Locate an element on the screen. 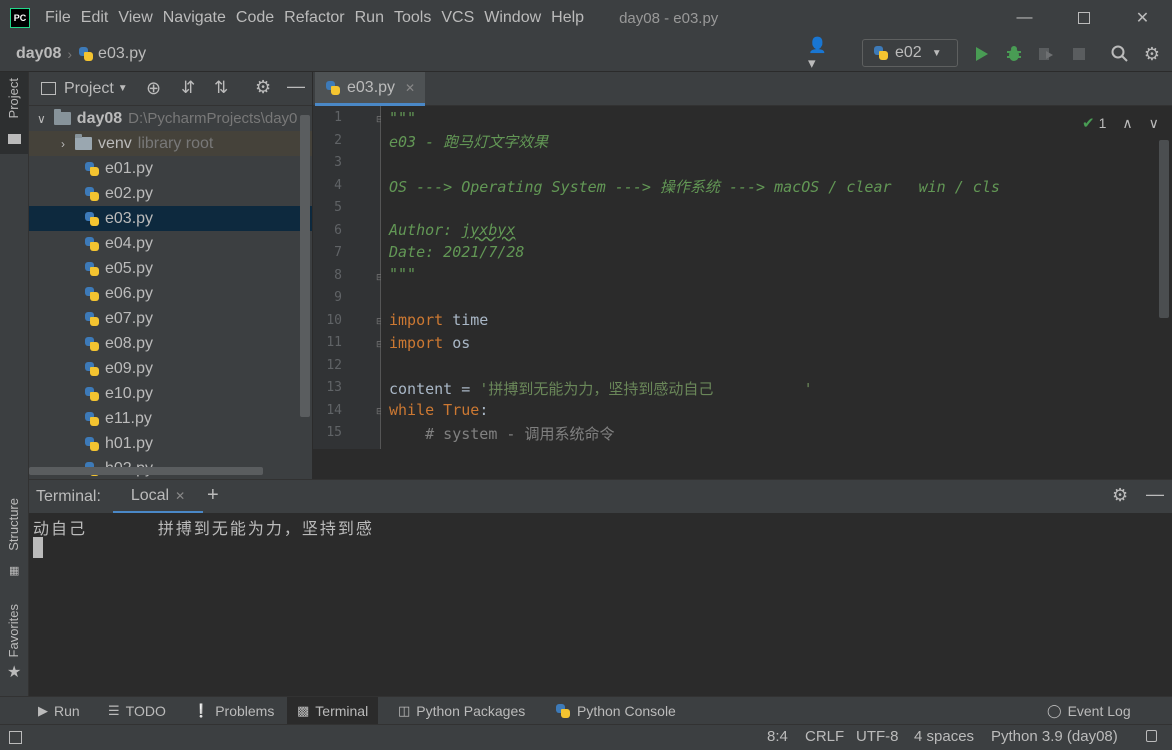 The image size is (1172, 750). chevron-down-icon: ▼ is located at coordinates (123, 88).